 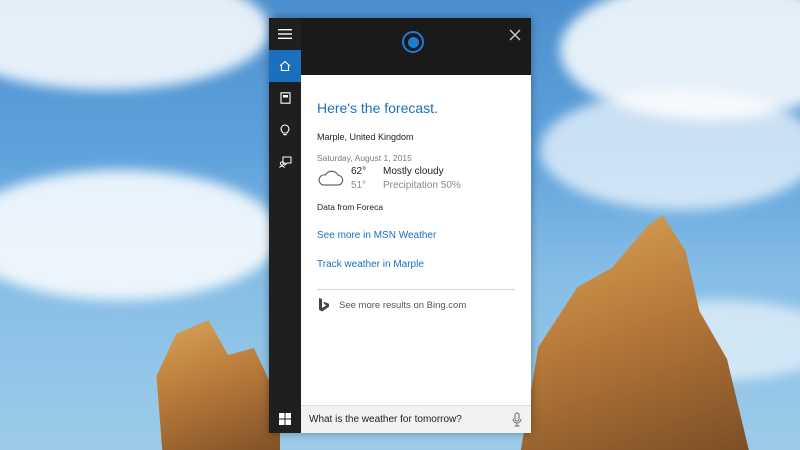 What do you see at coordinates (359, 171) in the screenshot?
I see `high-temperature: 62°` at bounding box center [359, 171].